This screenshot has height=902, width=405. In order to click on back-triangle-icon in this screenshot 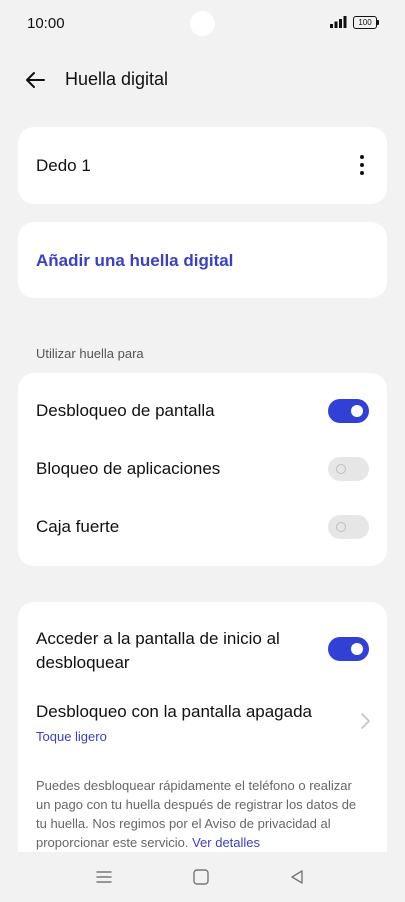, I will do `click(297, 877)`.